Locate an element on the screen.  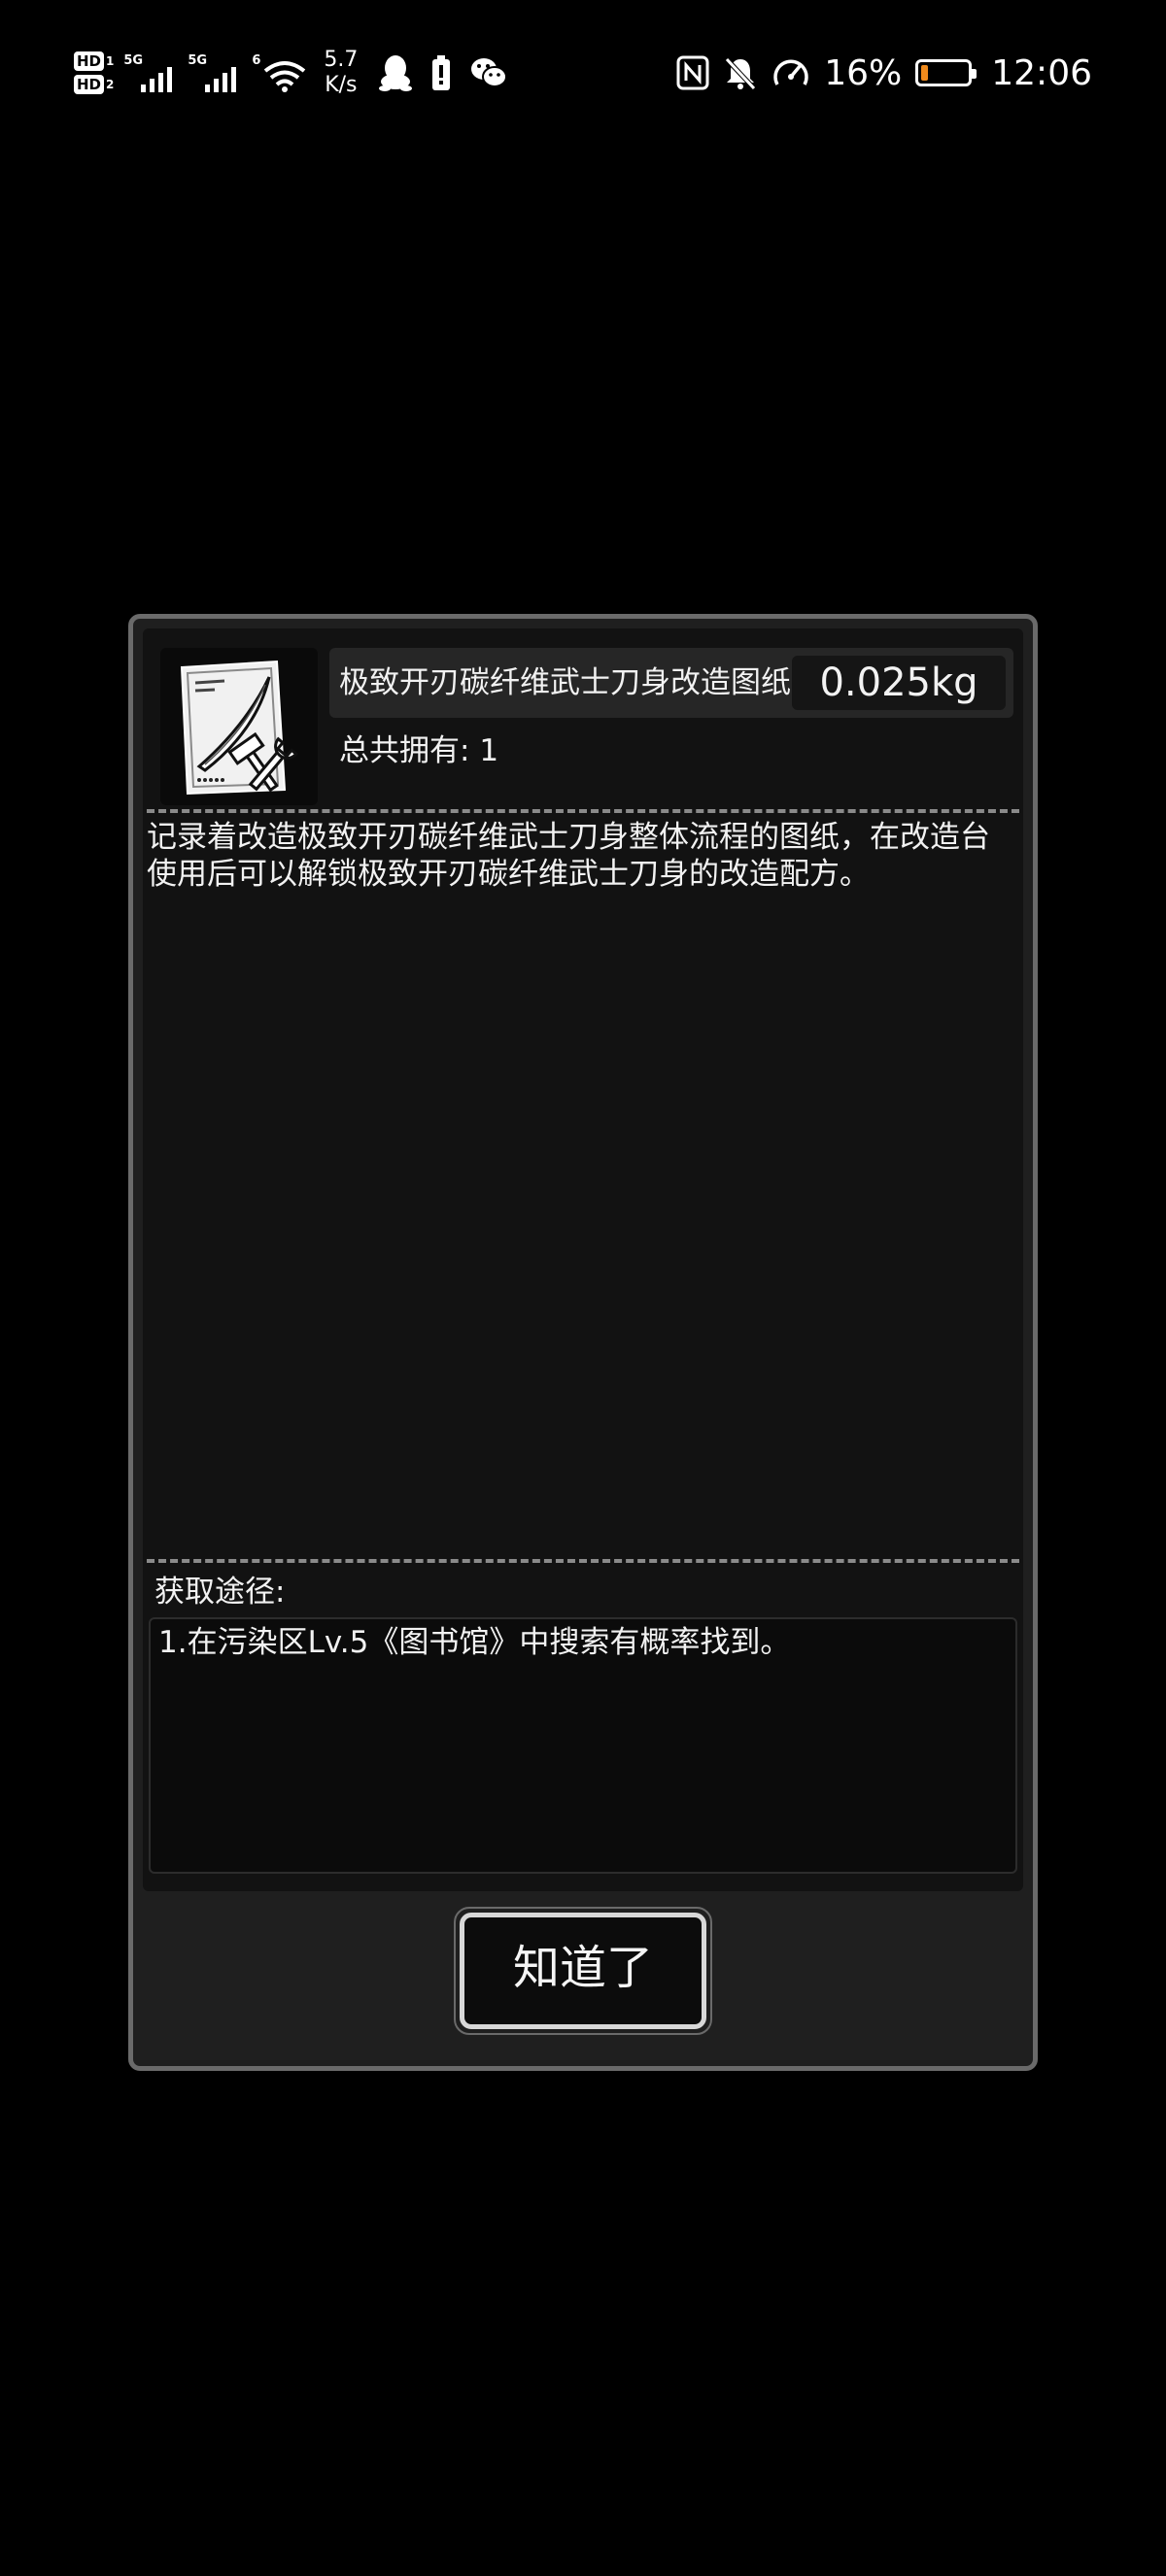
network-speed-unit: K/s is located at coordinates (341, 85).